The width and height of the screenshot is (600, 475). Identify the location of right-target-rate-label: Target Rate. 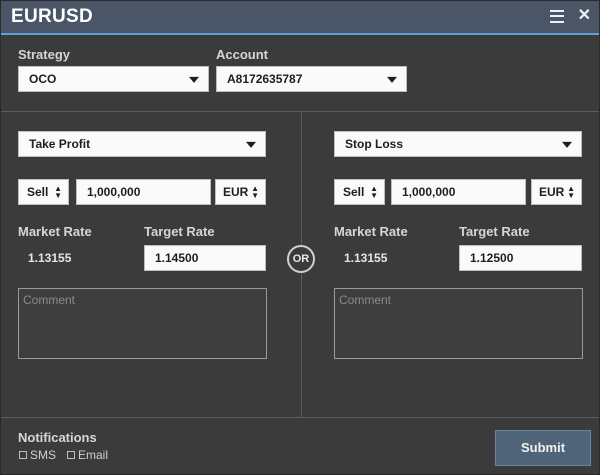
(494, 231).